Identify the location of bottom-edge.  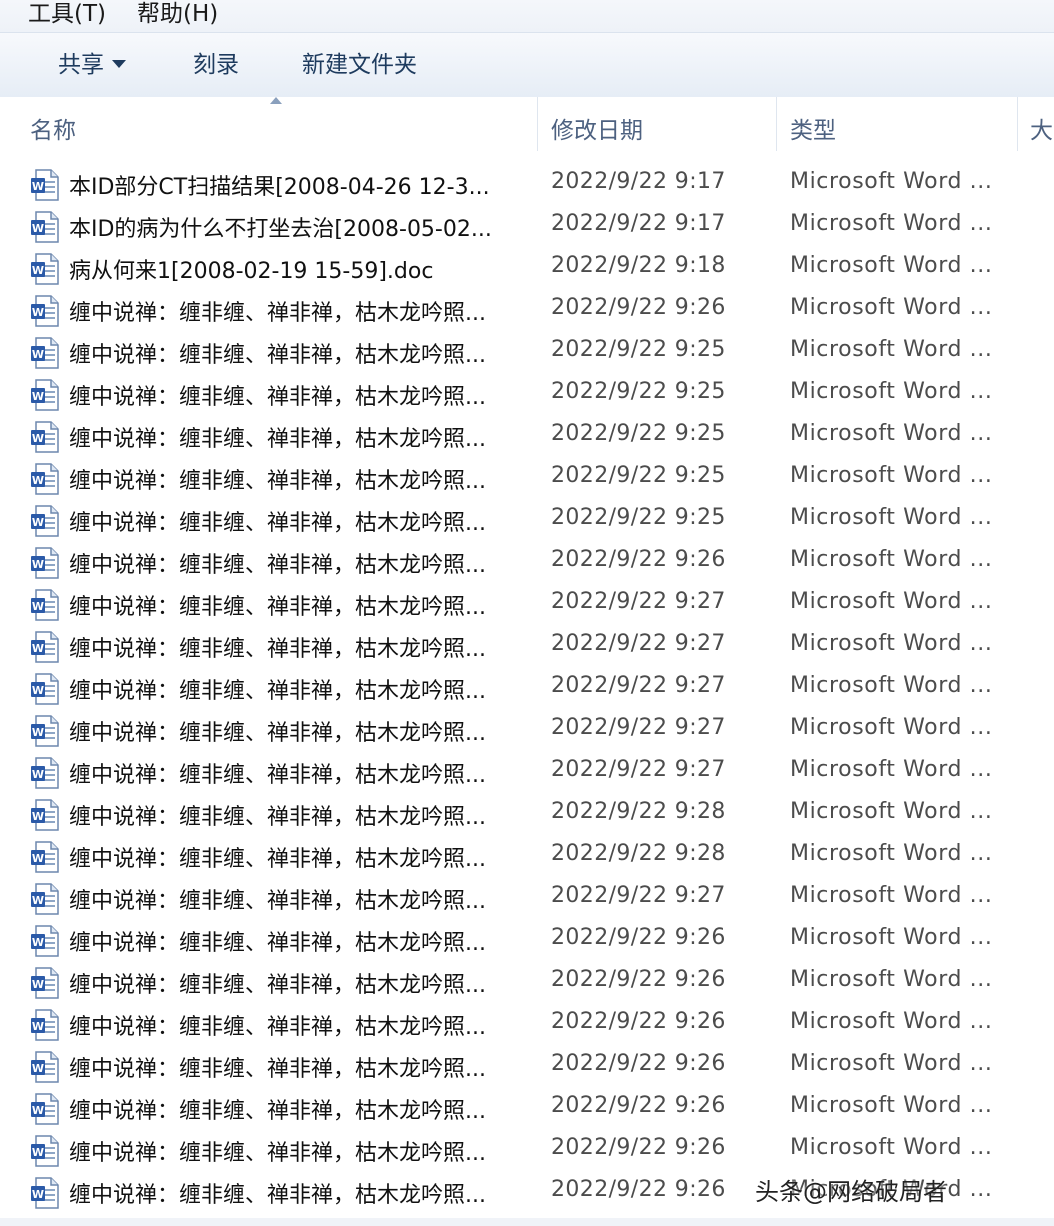
(527, 1222).